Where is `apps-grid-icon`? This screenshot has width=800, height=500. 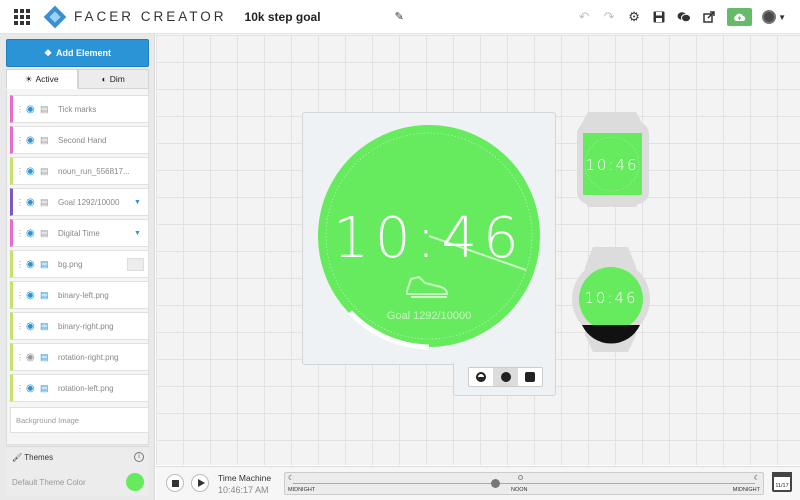 apps-grid-icon is located at coordinates (22, 16).